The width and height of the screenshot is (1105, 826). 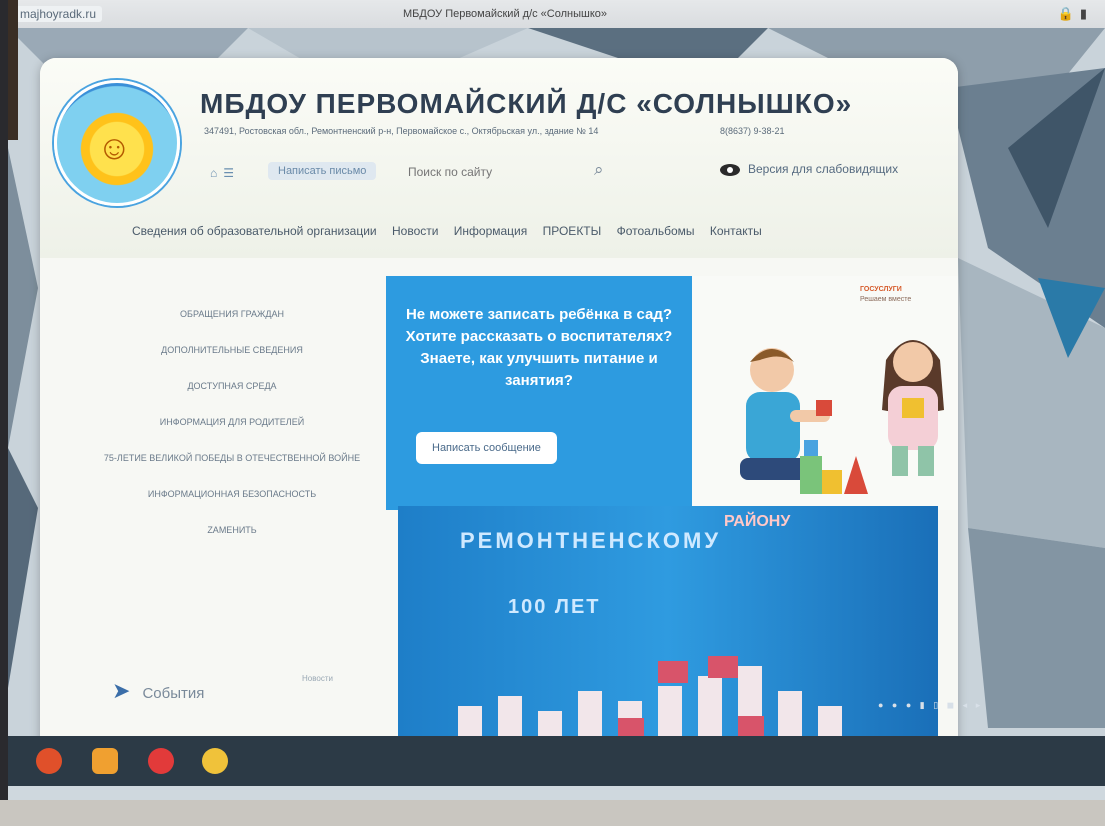 What do you see at coordinates (216, 173) in the screenshot?
I see `home-icon: ⌂` at bounding box center [216, 173].